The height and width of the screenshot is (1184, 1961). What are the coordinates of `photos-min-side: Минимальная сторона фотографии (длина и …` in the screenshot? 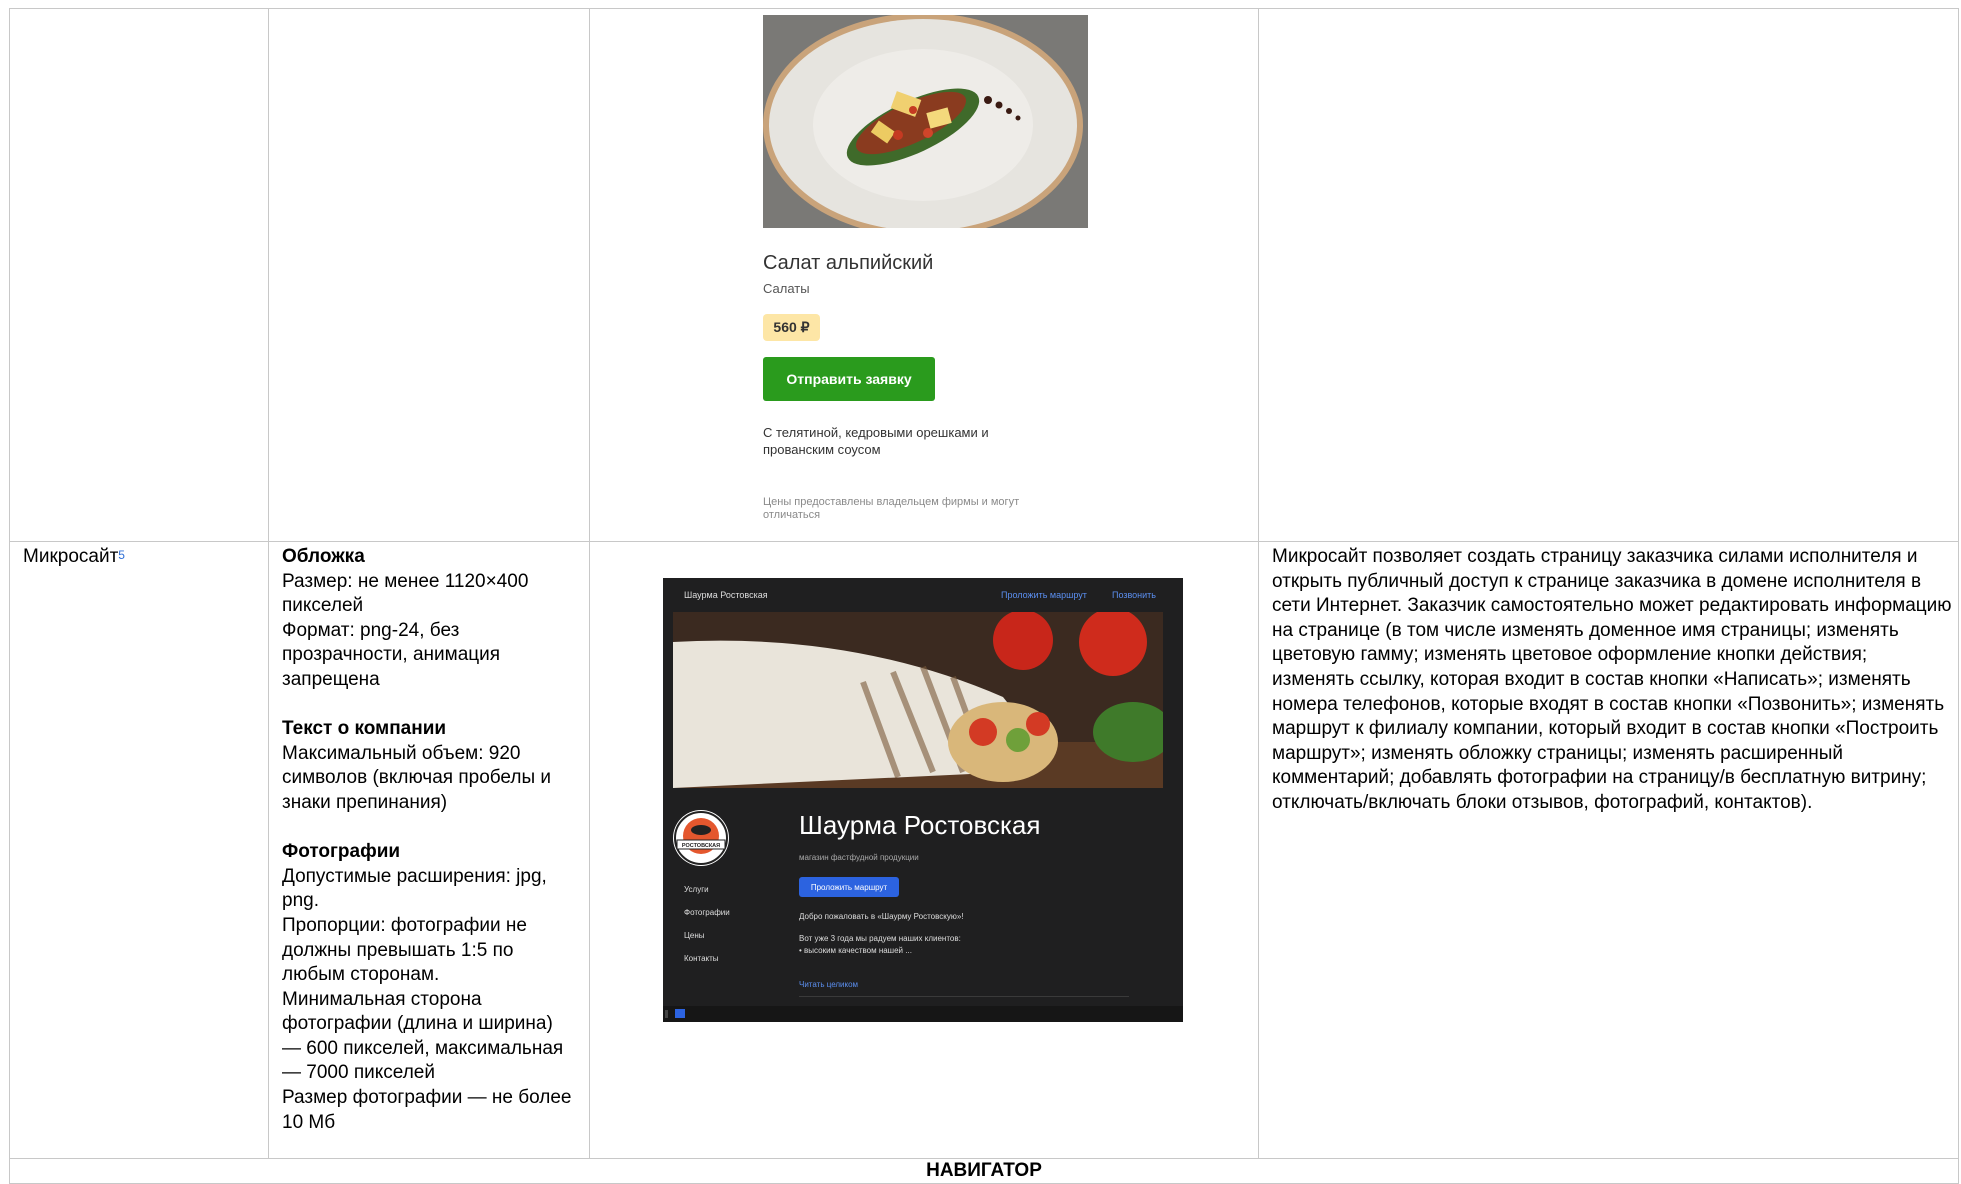 It's located at (423, 1036).